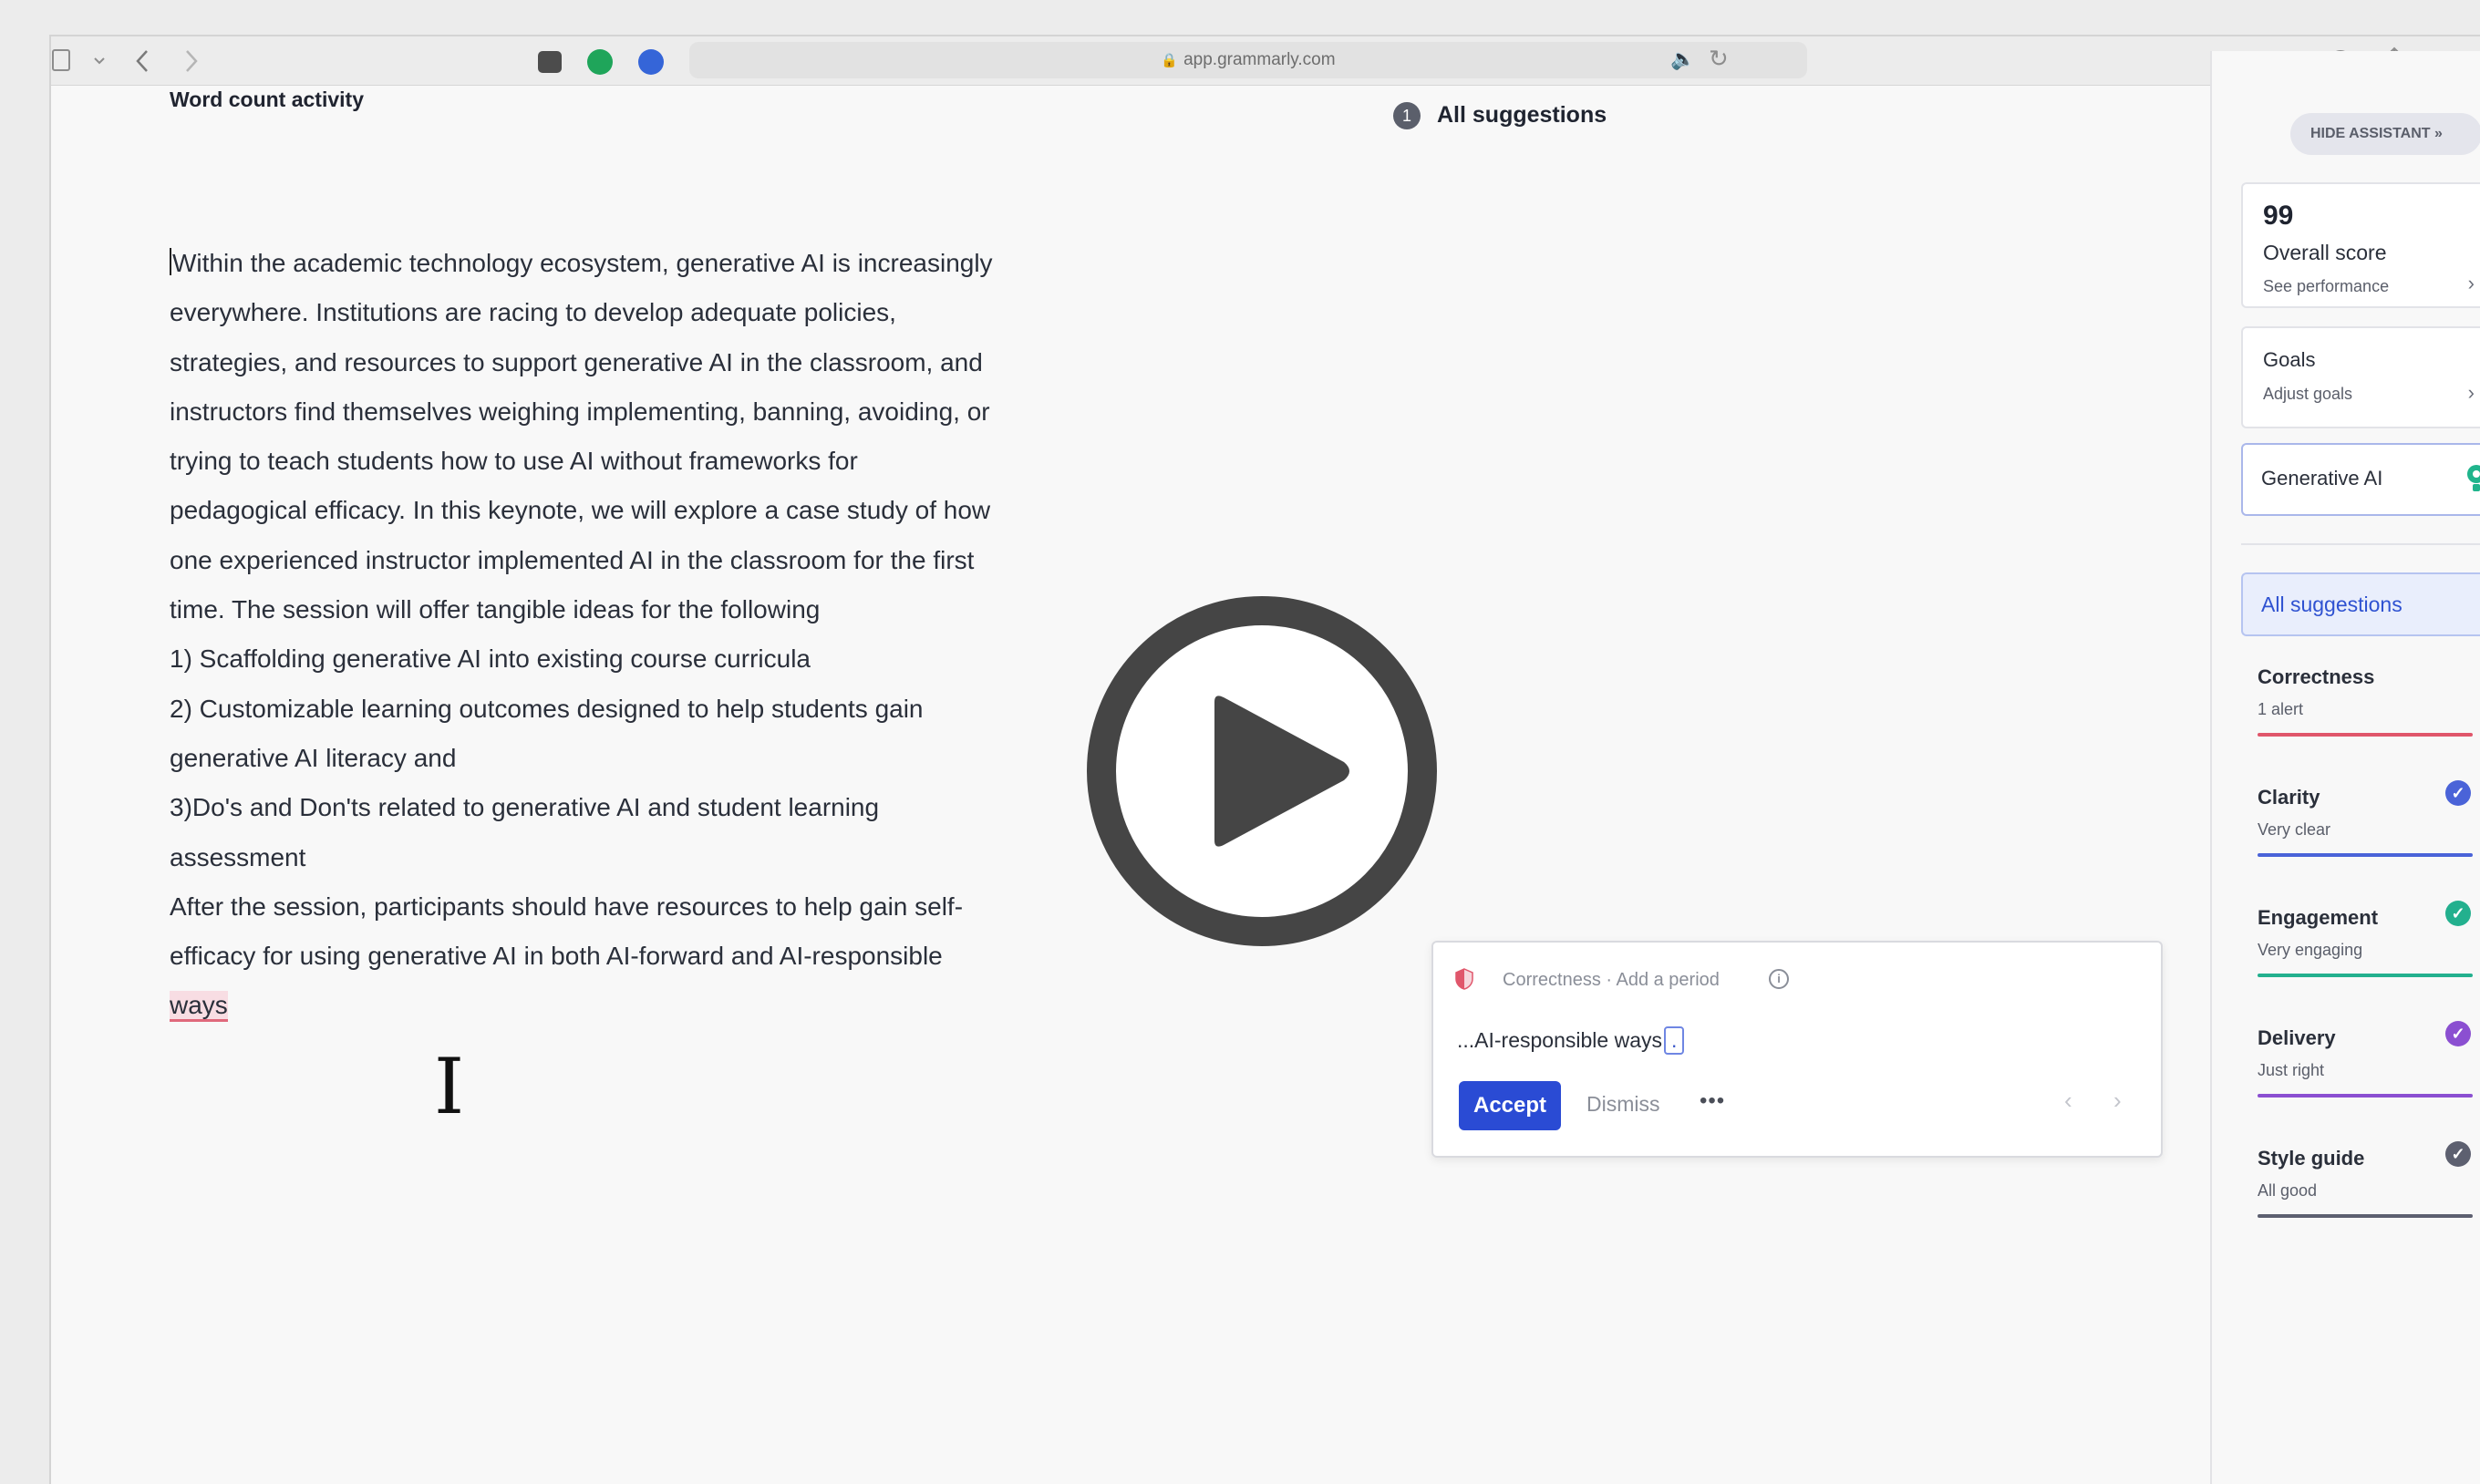 This screenshot has height=1484, width=2480. I want to click on accept-button: Accept, so click(1510, 1105).